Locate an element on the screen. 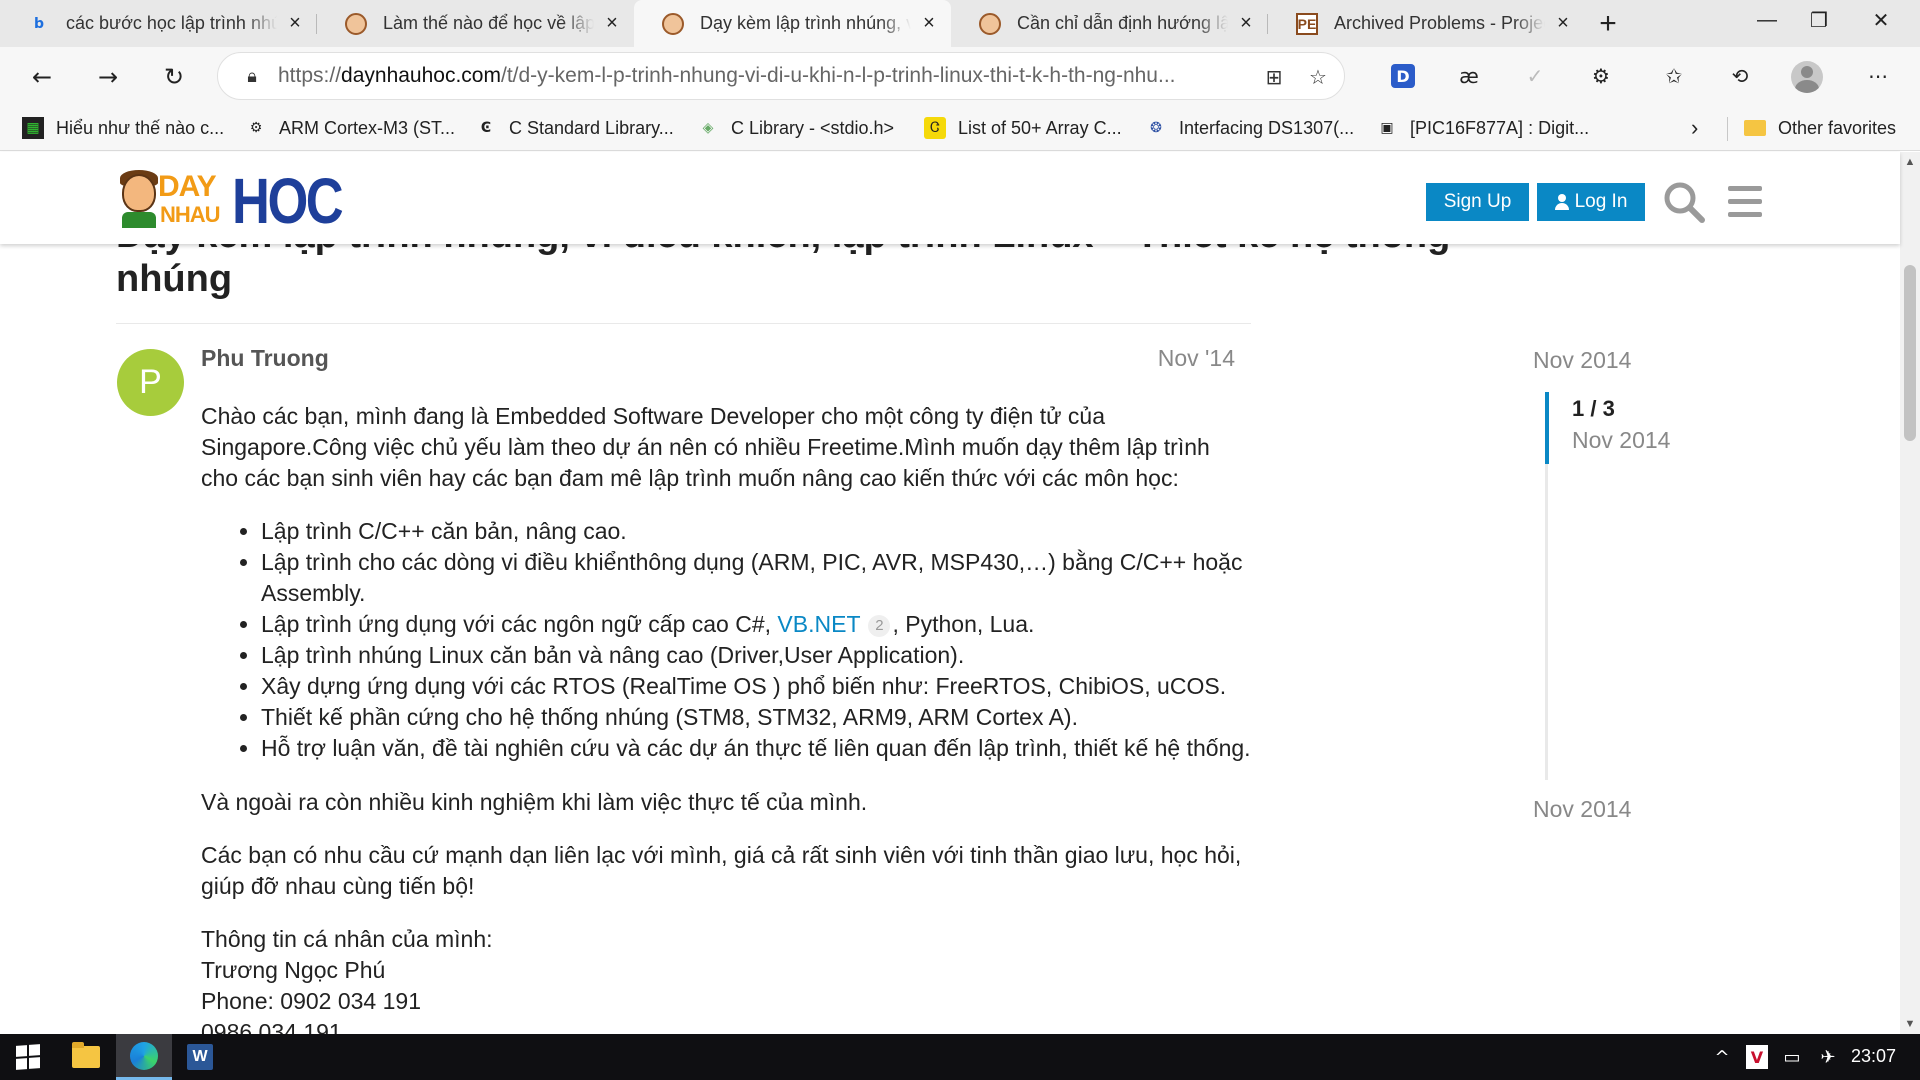 The width and height of the screenshot is (1920, 1080). battery-icon: ▭ is located at coordinates (1792, 1057).